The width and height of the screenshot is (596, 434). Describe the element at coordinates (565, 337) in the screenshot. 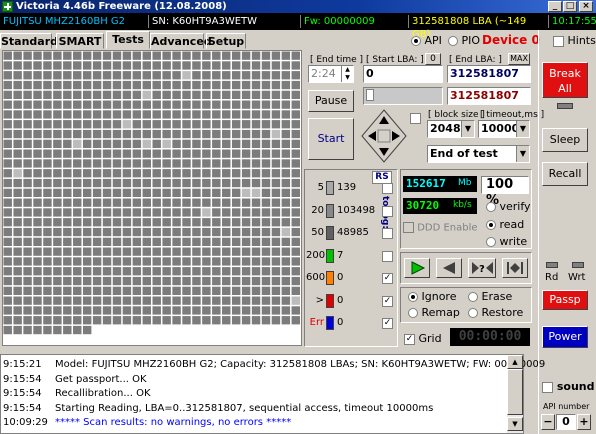

I see `power-button: Power` at that location.